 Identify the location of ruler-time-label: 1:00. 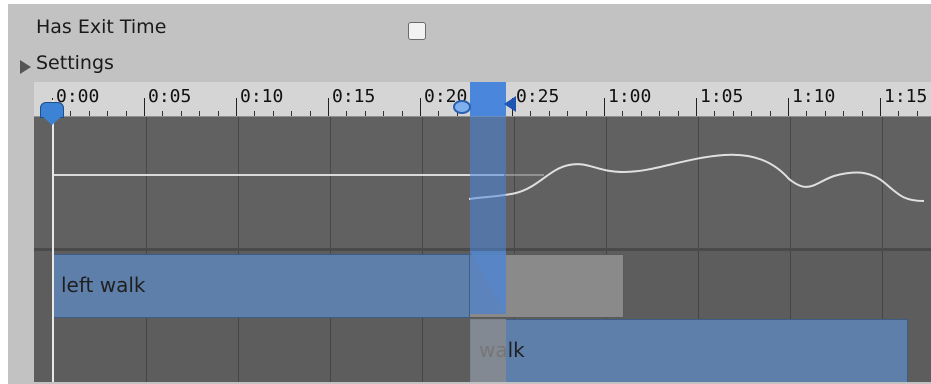
(630, 96).